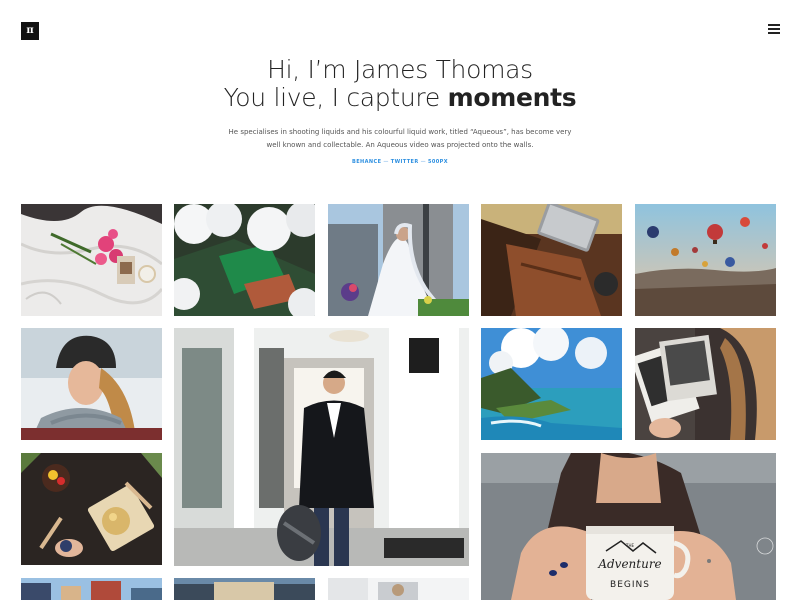  What do you see at coordinates (91, 509) in the screenshot?
I see `photo-food-board` at bounding box center [91, 509].